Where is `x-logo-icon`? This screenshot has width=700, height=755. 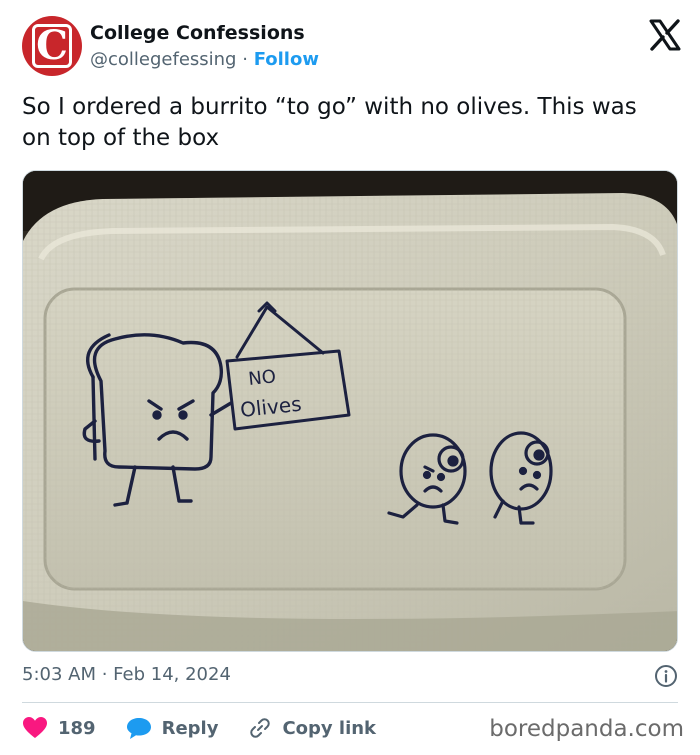 x-logo-icon is located at coordinates (665, 35).